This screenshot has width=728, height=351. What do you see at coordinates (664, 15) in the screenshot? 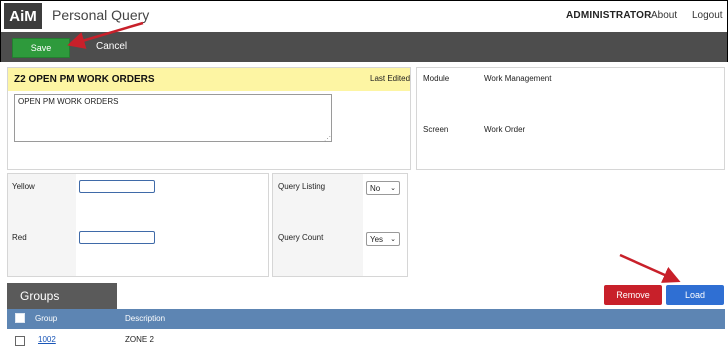
I see `about-link: About` at bounding box center [664, 15].